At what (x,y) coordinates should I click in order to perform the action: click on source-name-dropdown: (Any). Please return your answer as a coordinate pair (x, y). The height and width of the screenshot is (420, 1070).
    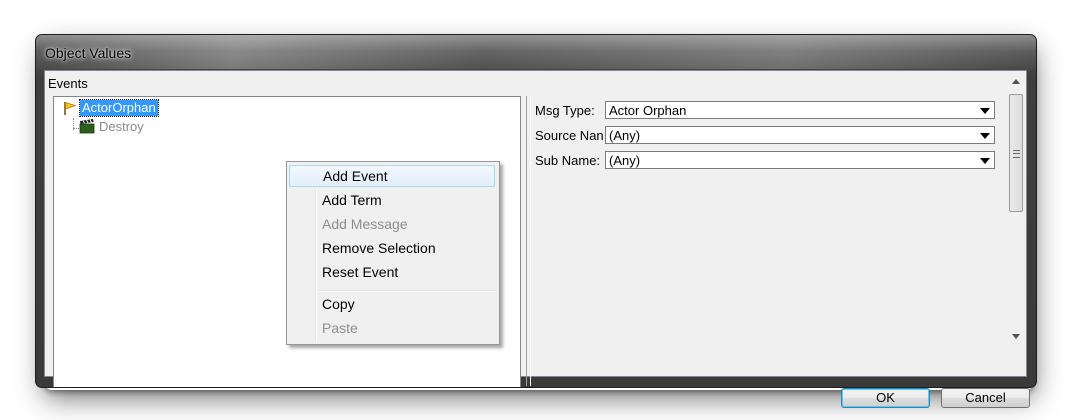
    Looking at the image, I should click on (800, 135).